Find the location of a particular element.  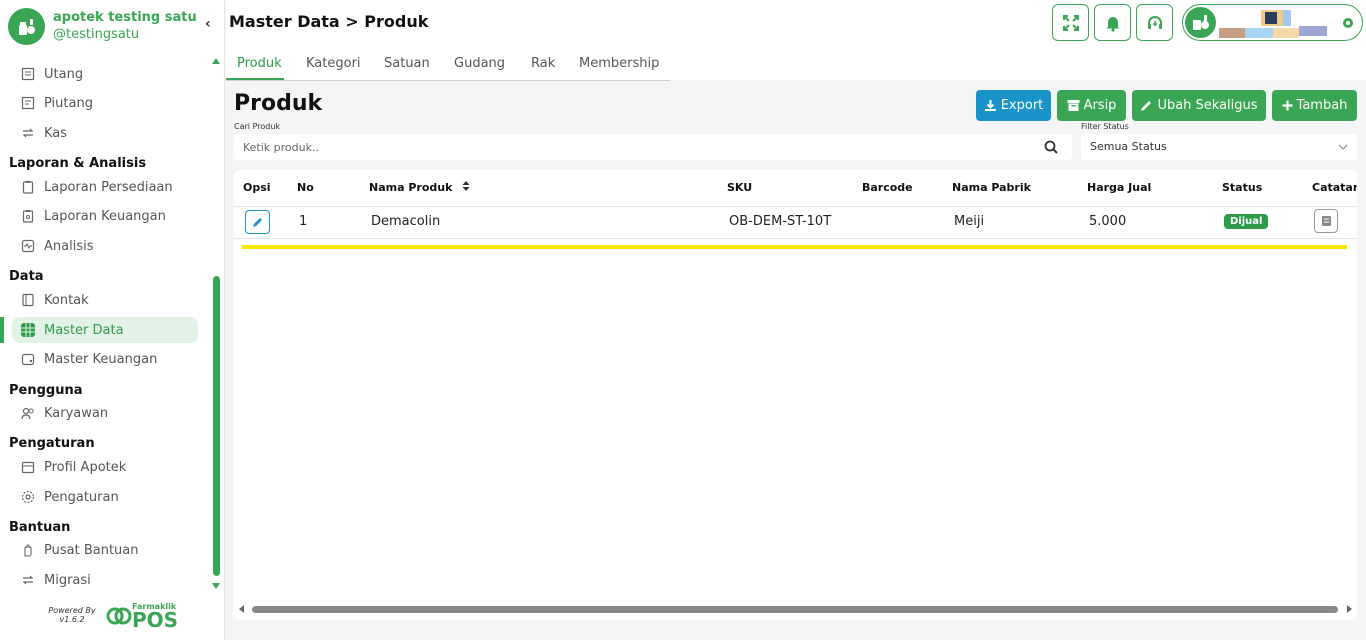

active-tab-indicator is located at coordinates (255, 79).